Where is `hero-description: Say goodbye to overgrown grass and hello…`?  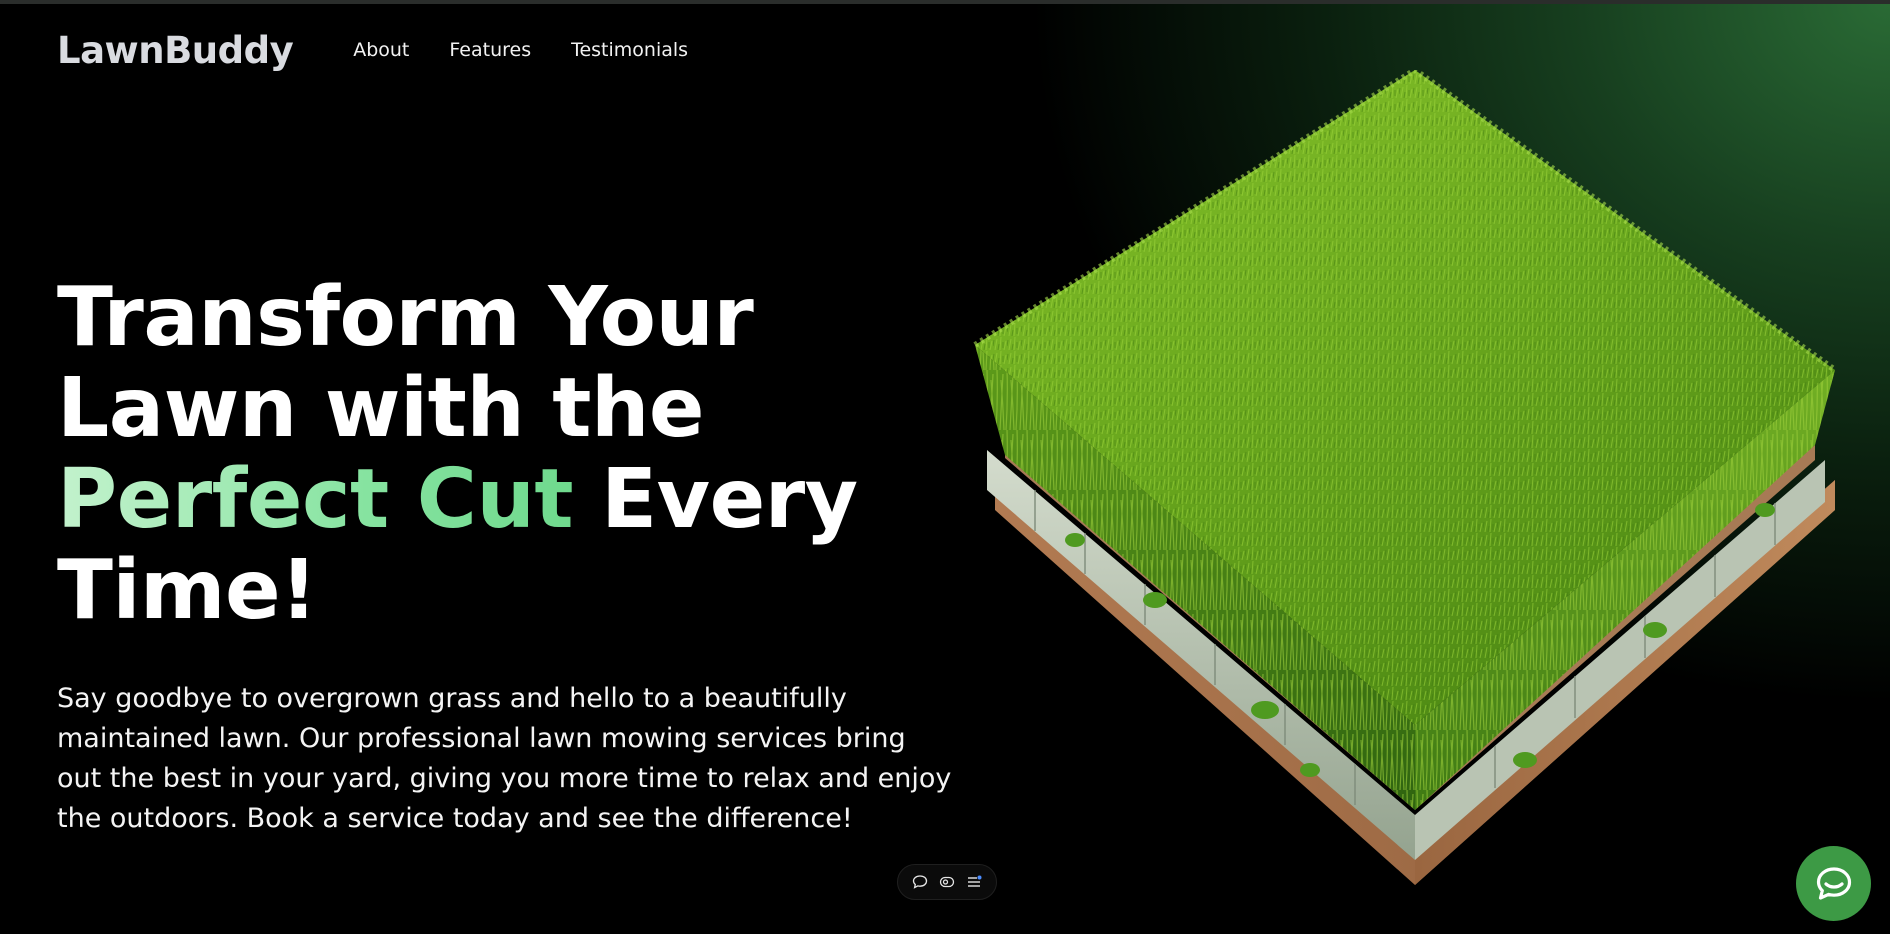 hero-description: Say goodbye to overgrown grass and hello… is located at coordinates (504, 758).